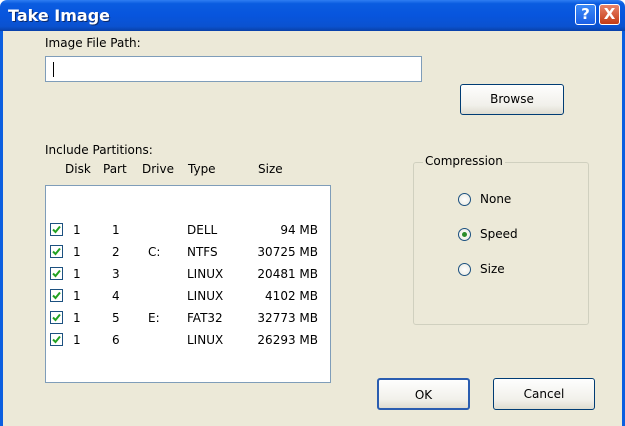 The width and height of the screenshot is (625, 426). Describe the element at coordinates (287, 340) in the screenshot. I see `partition-size: 26293 MB` at that location.